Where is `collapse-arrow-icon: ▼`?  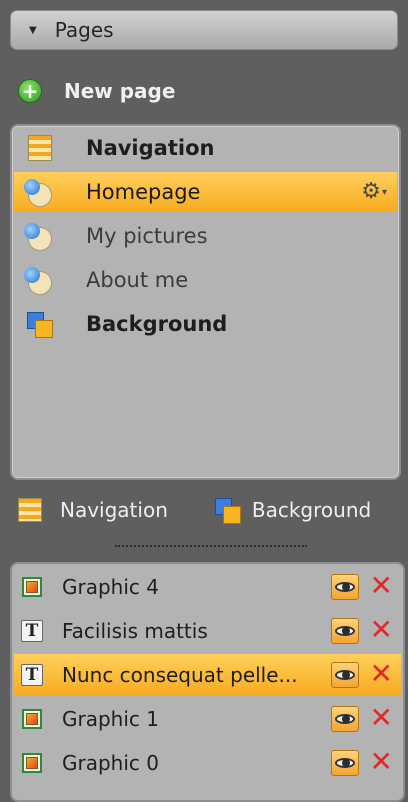
collapse-arrow-icon: ▼ is located at coordinates (33, 30).